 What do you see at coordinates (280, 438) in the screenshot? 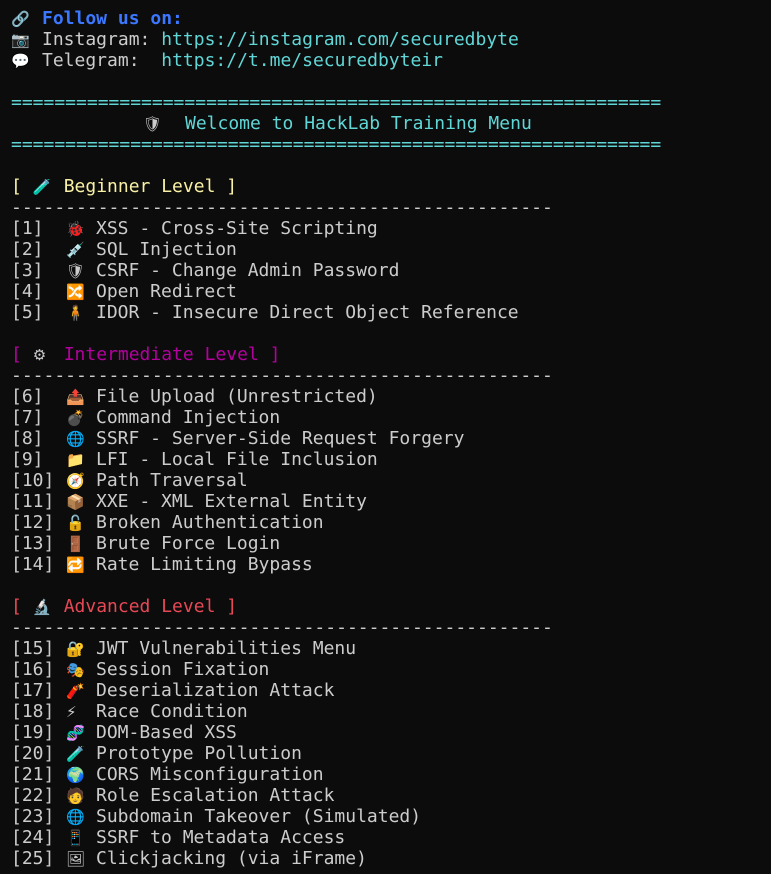
I see `menu-item-label: SSRF - Server-Side Request Forgery` at bounding box center [280, 438].